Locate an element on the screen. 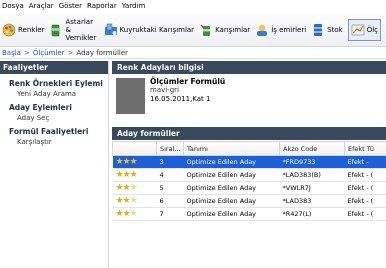 This screenshot has height=268, width=386. menu-item-raporlar: Raporlar is located at coordinates (102, 6).